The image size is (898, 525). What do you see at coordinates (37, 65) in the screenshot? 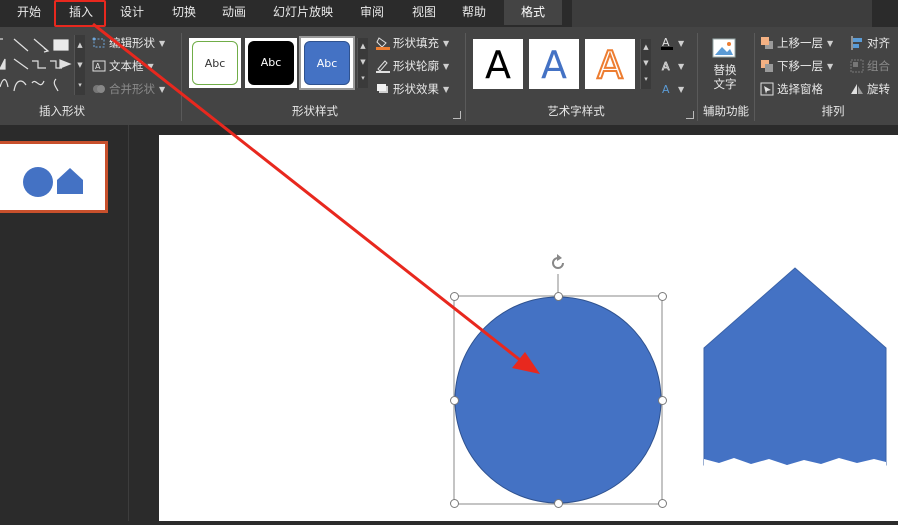
I see `shape-gallery` at bounding box center [37, 65].